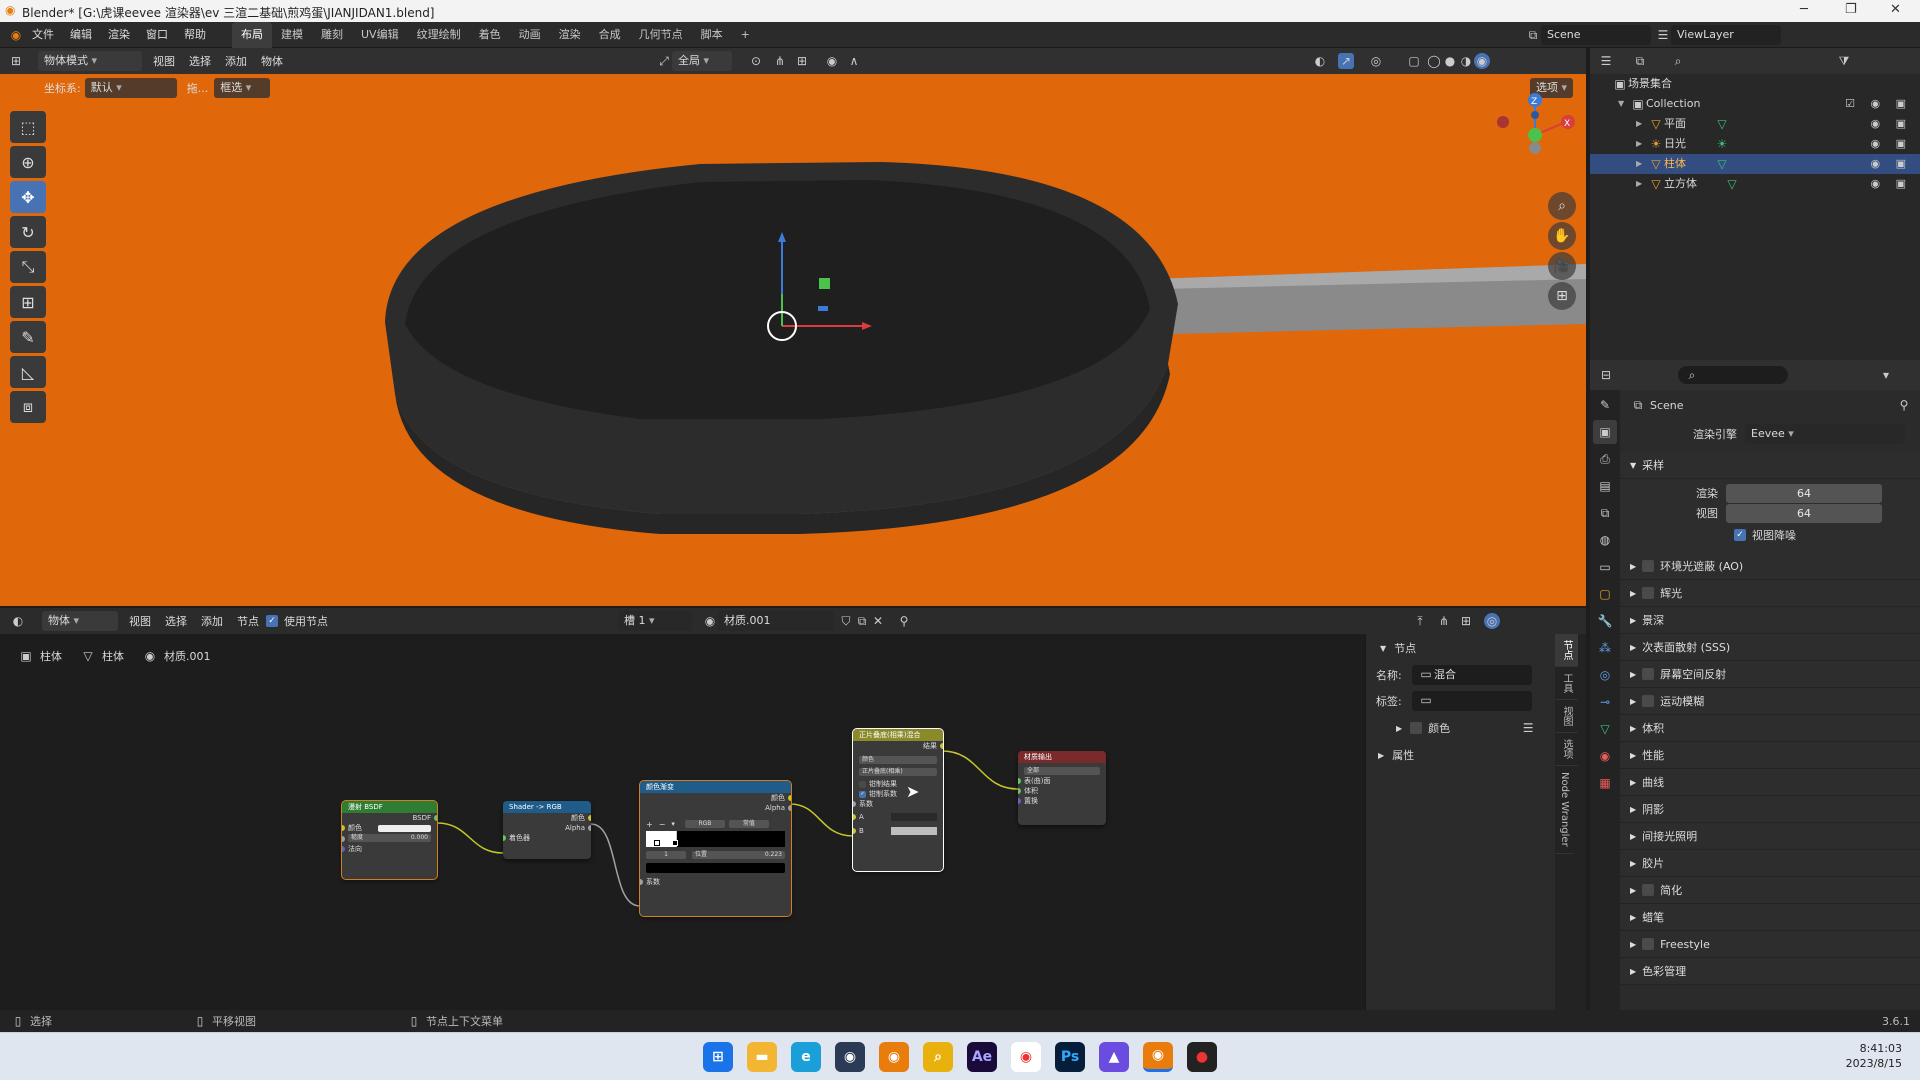 The height and width of the screenshot is (1080, 1920). Describe the element at coordinates (878, 621) in the screenshot. I see `unlink-material-icon: ✕` at that location.